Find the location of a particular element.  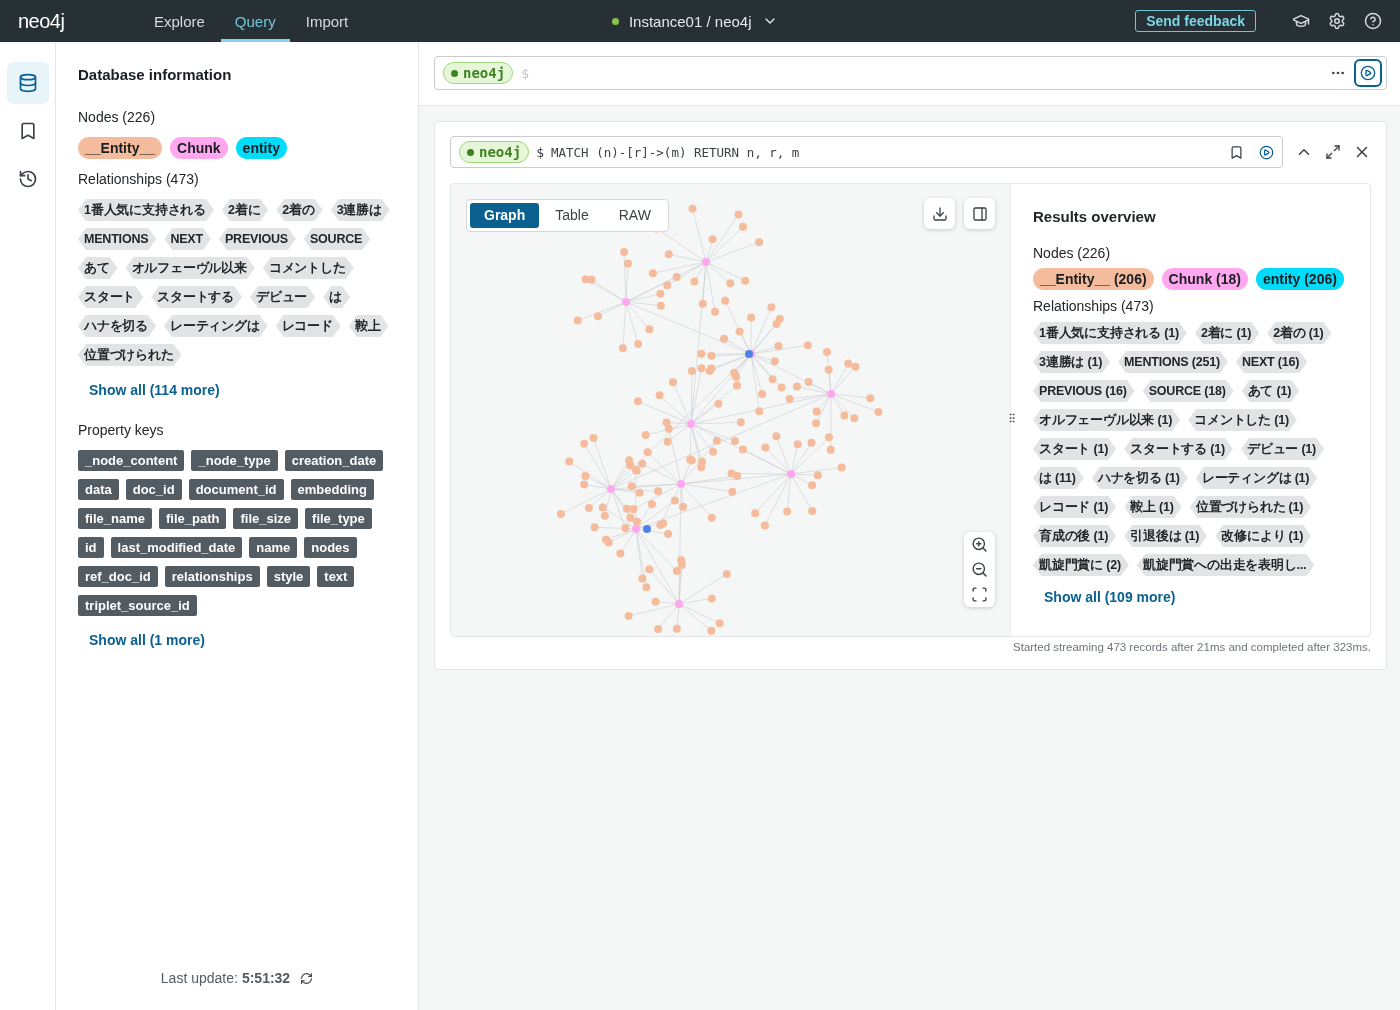

relationship-tag: ハナを切る is located at coordinates (117, 326).